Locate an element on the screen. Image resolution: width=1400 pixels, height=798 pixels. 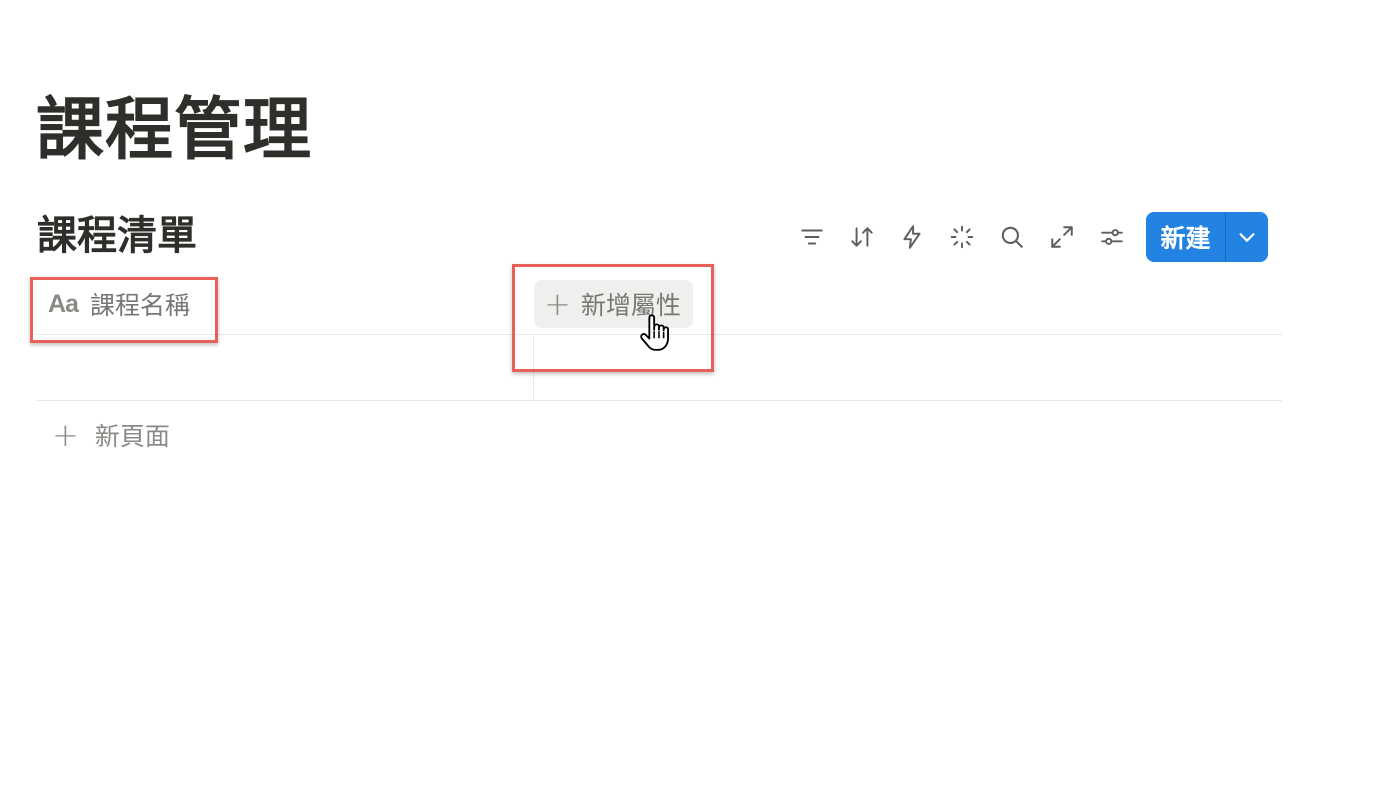
automation-button is located at coordinates (912, 237).